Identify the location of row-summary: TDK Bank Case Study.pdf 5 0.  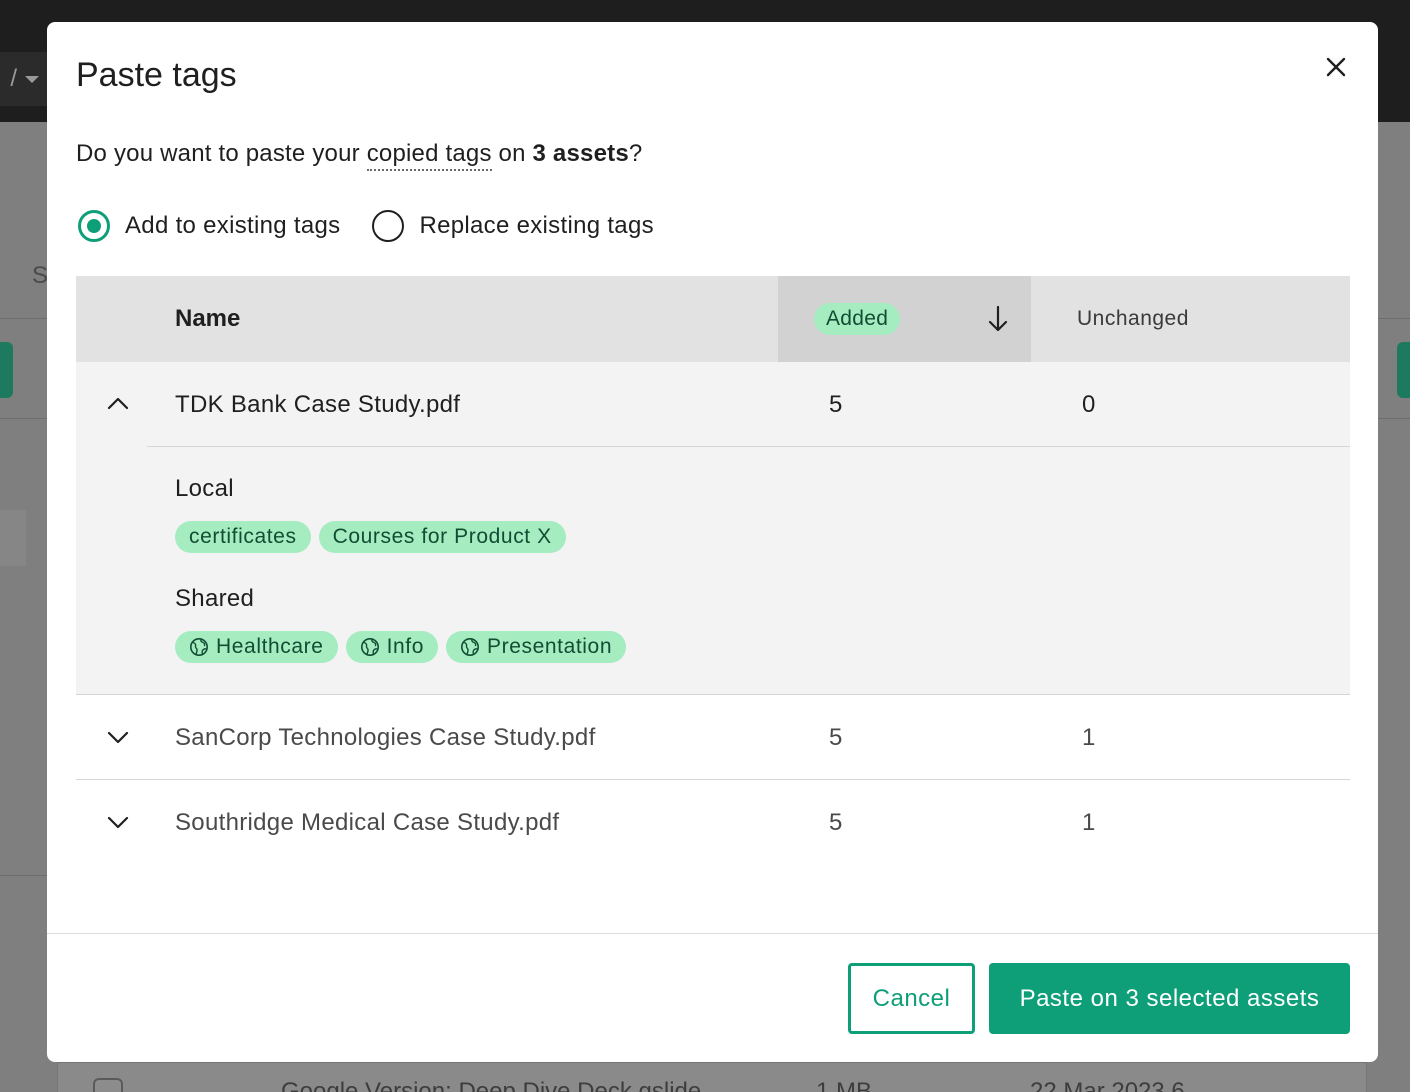
(728, 404).